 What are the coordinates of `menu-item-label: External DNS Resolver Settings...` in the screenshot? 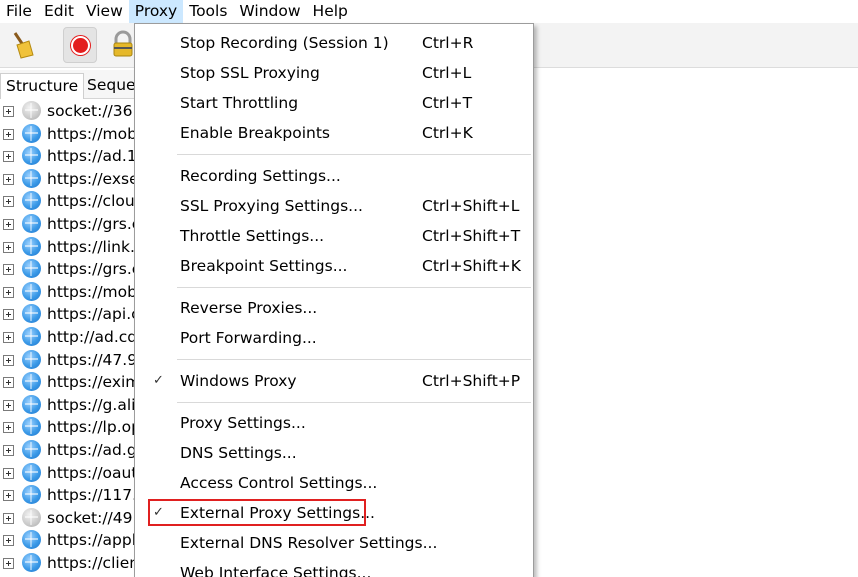 It's located at (309, 543).